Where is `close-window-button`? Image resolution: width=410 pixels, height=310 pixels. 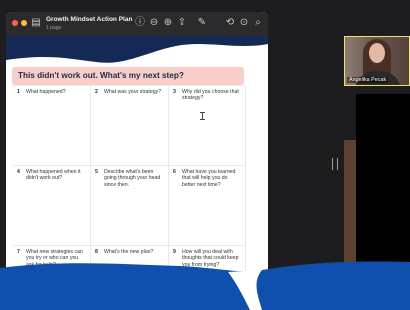
close-window-button is located at coordinates (15, 23).